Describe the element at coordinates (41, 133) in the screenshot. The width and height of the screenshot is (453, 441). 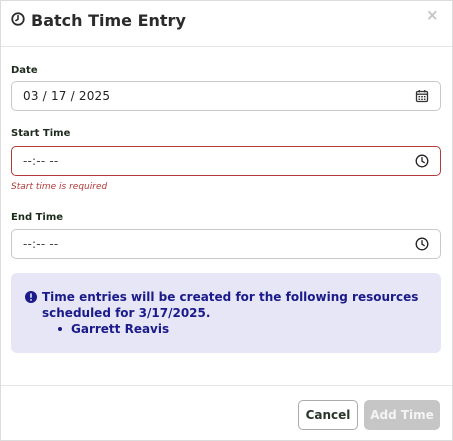
I see `start-time-label: Start Time` at that location.